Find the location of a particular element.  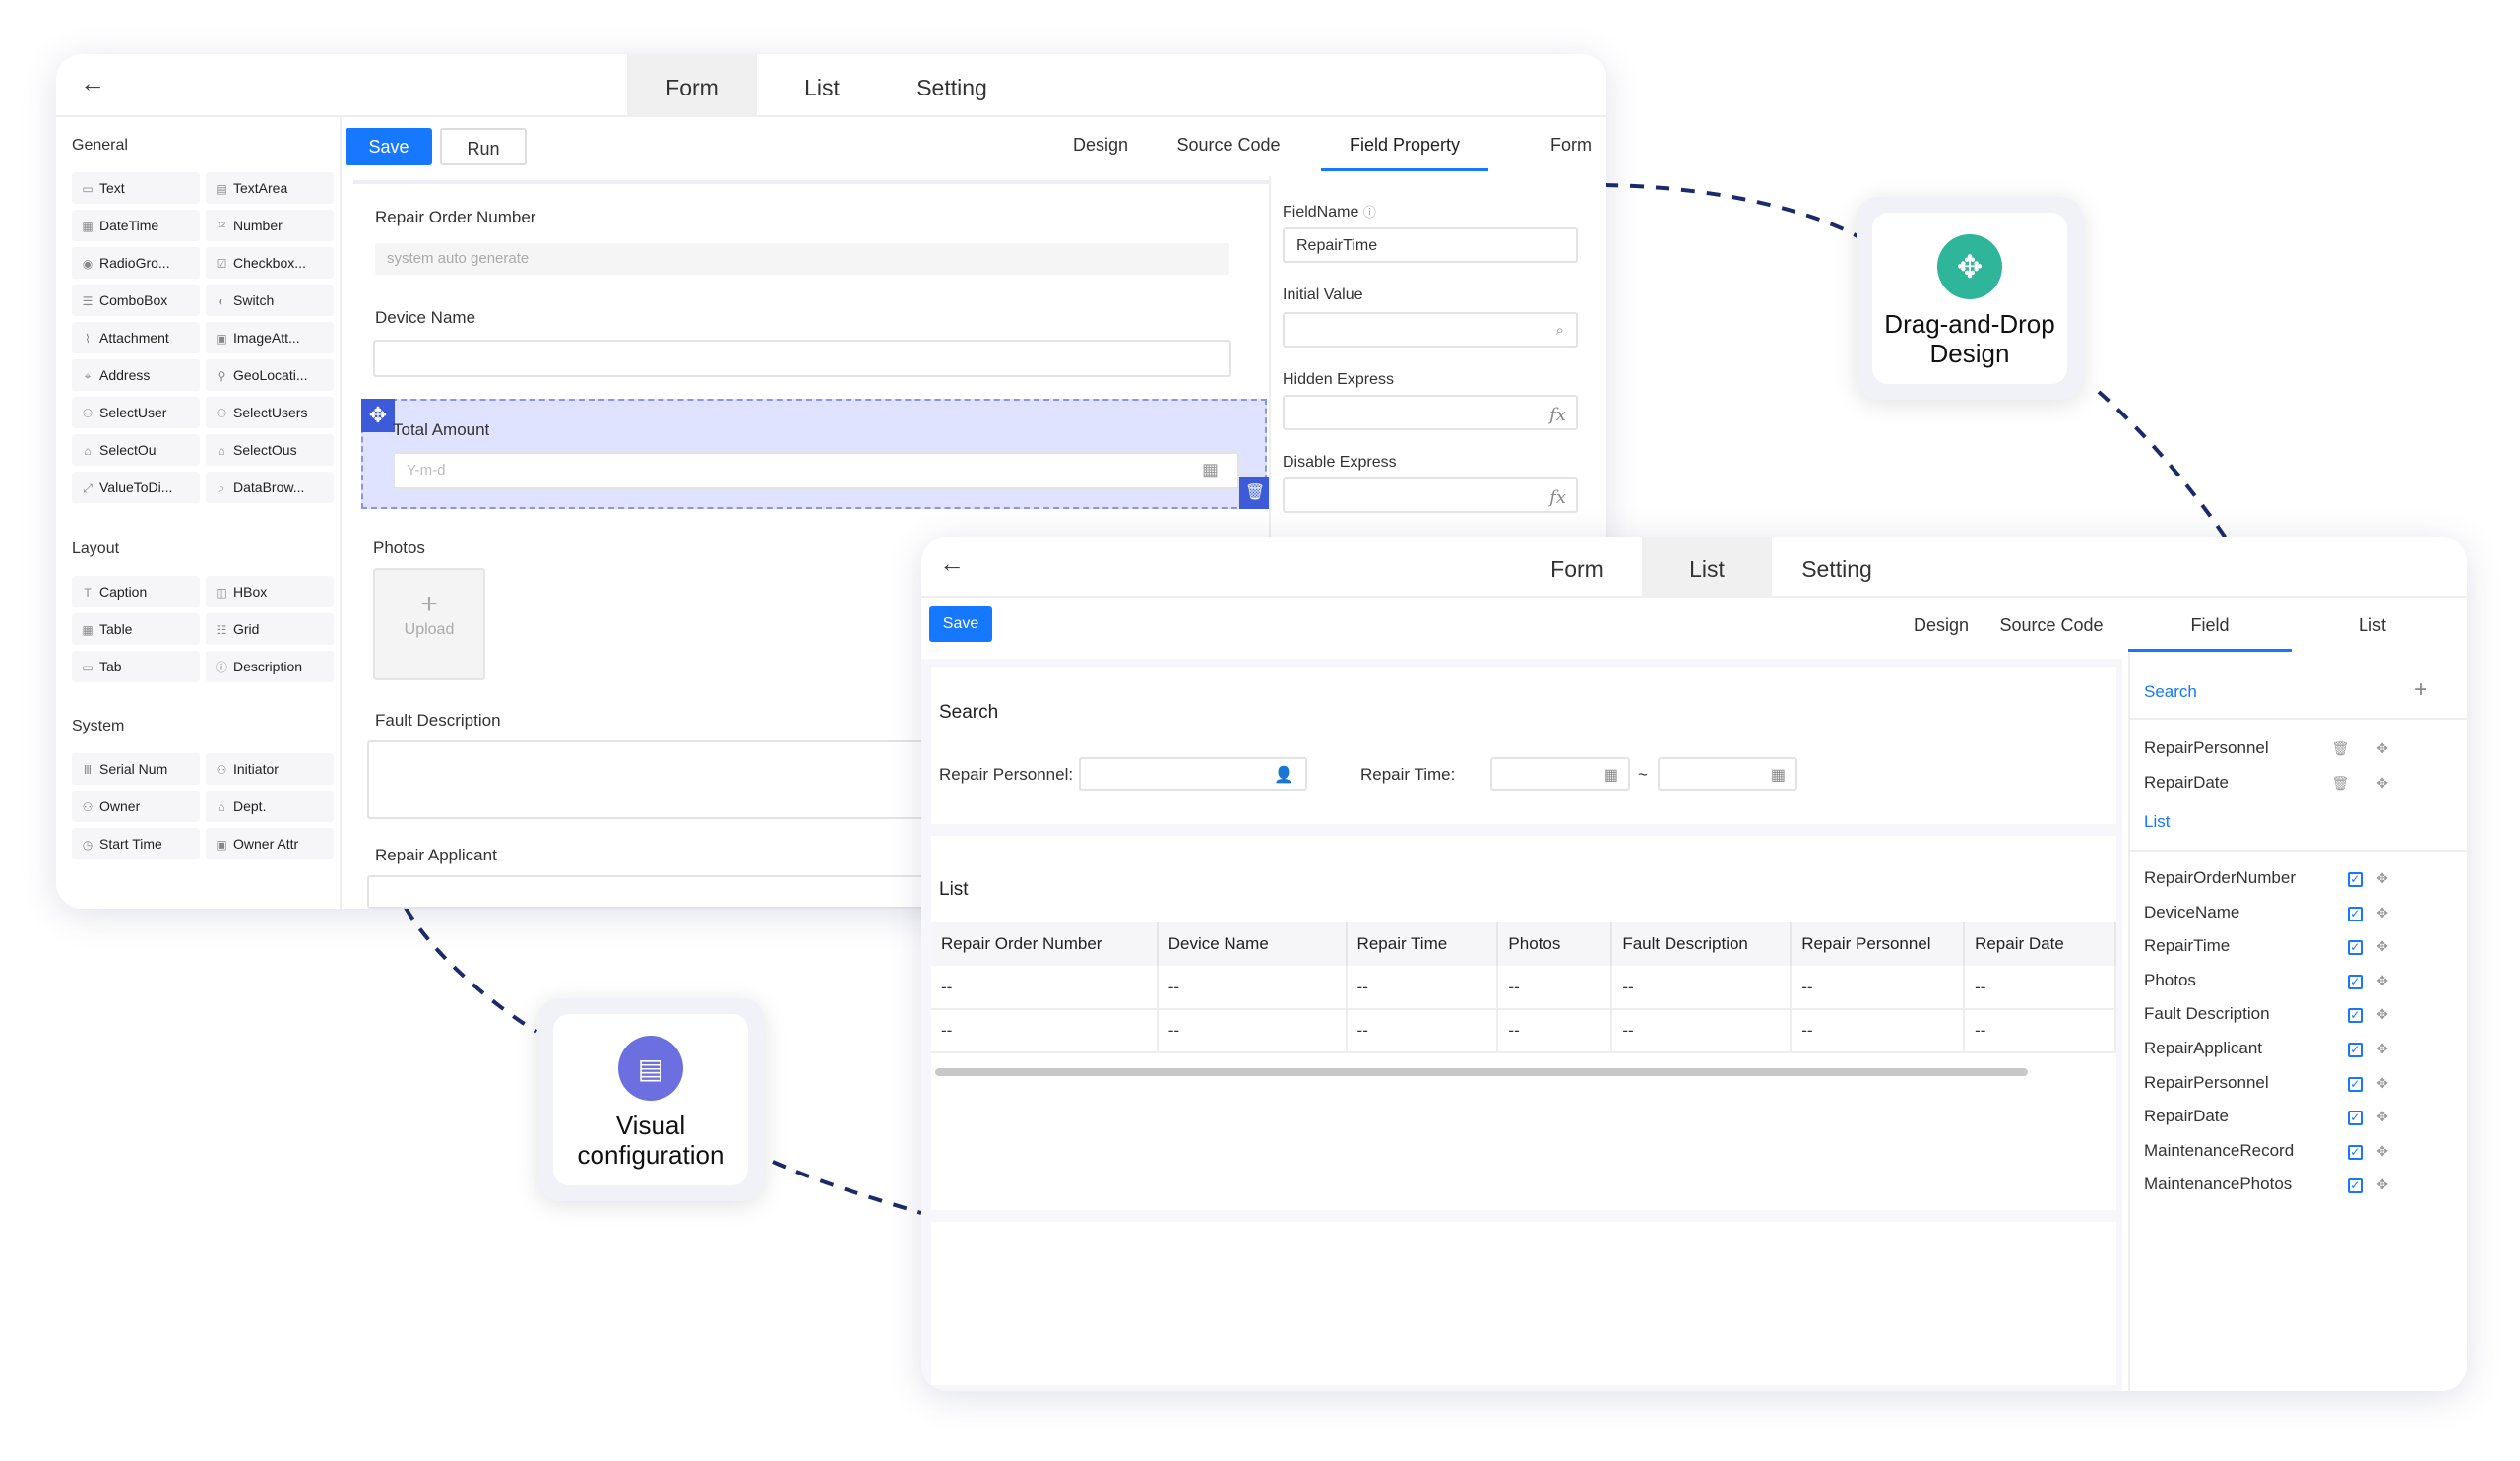

palette-item-owner-attr: ▣ Owner Attr is located at coordinates (270, 843).